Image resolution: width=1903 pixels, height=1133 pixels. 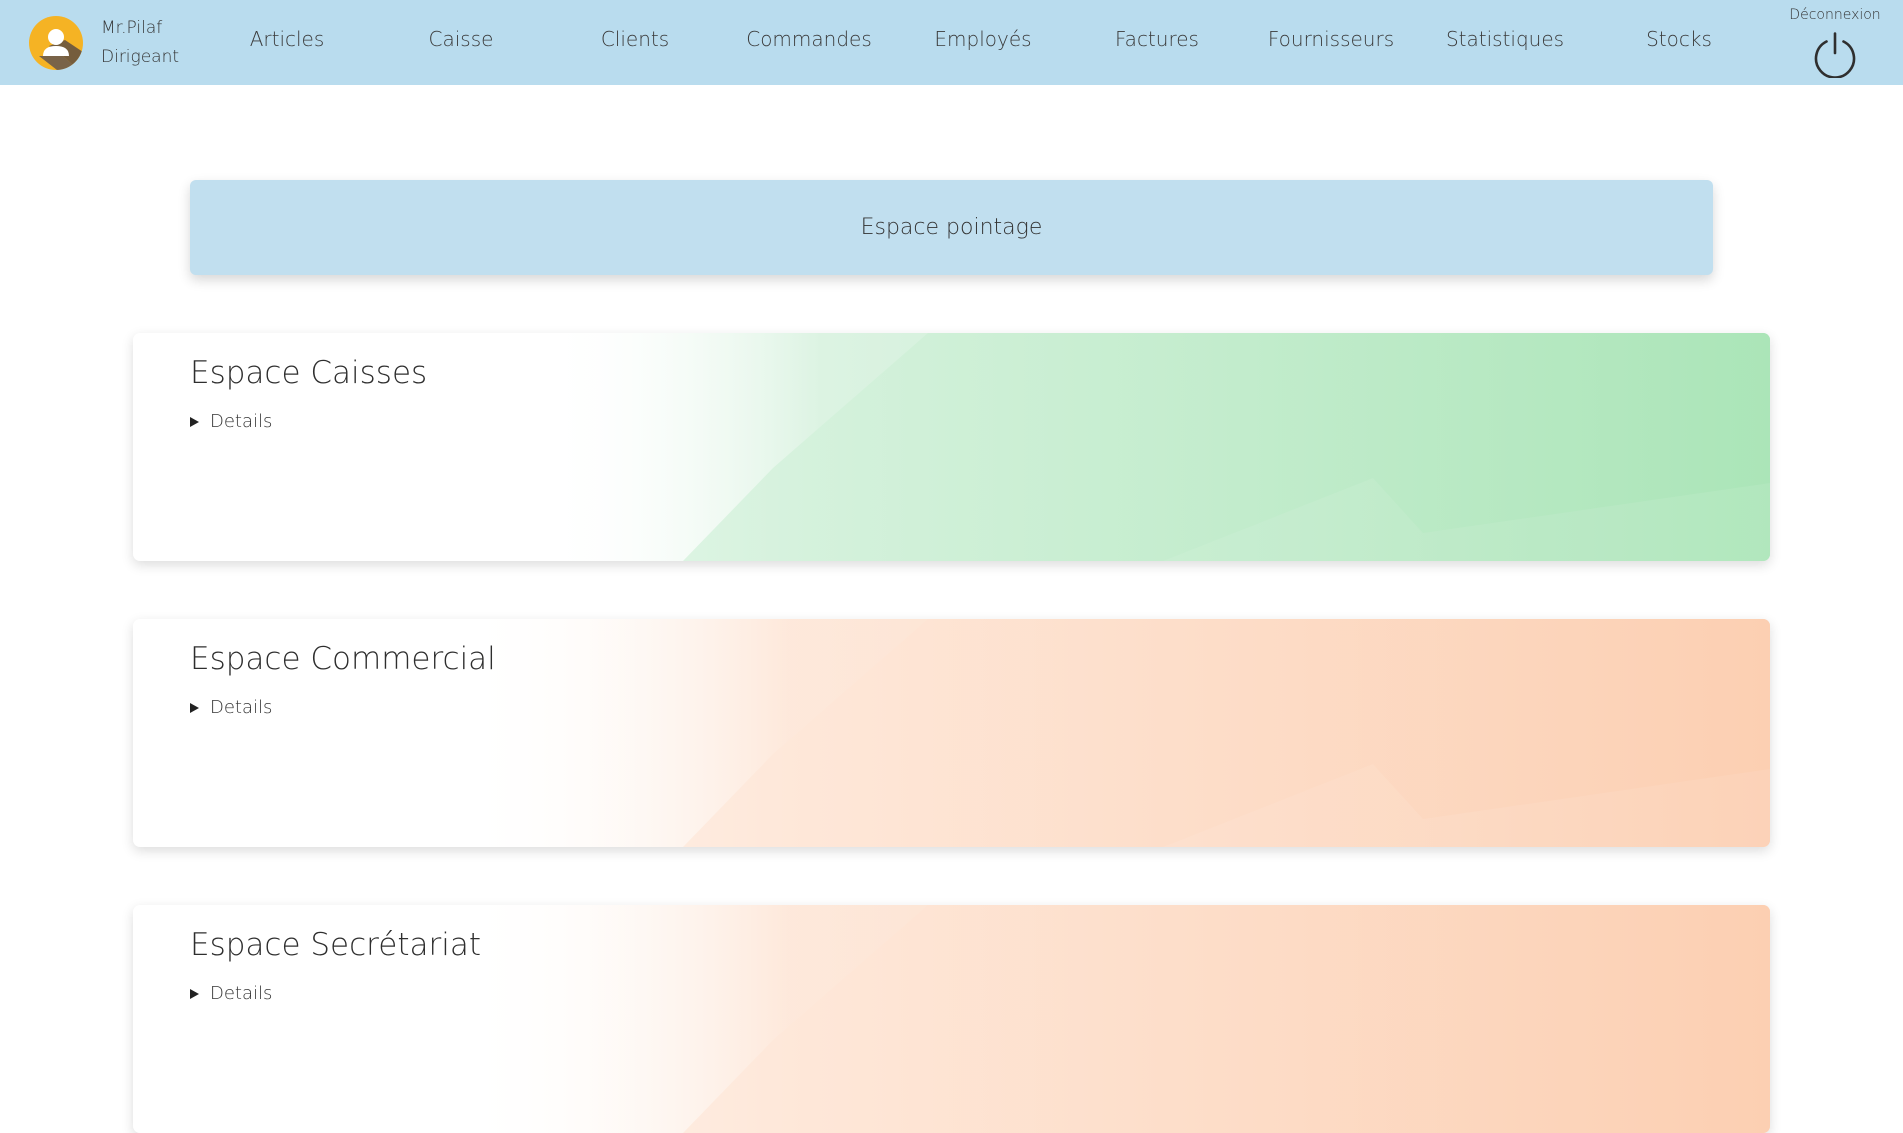 What do you see at coordinates (132, 28) in the screenshot?
I see `user-name: Mr.Pilaf` at bounding box center [132, 28].